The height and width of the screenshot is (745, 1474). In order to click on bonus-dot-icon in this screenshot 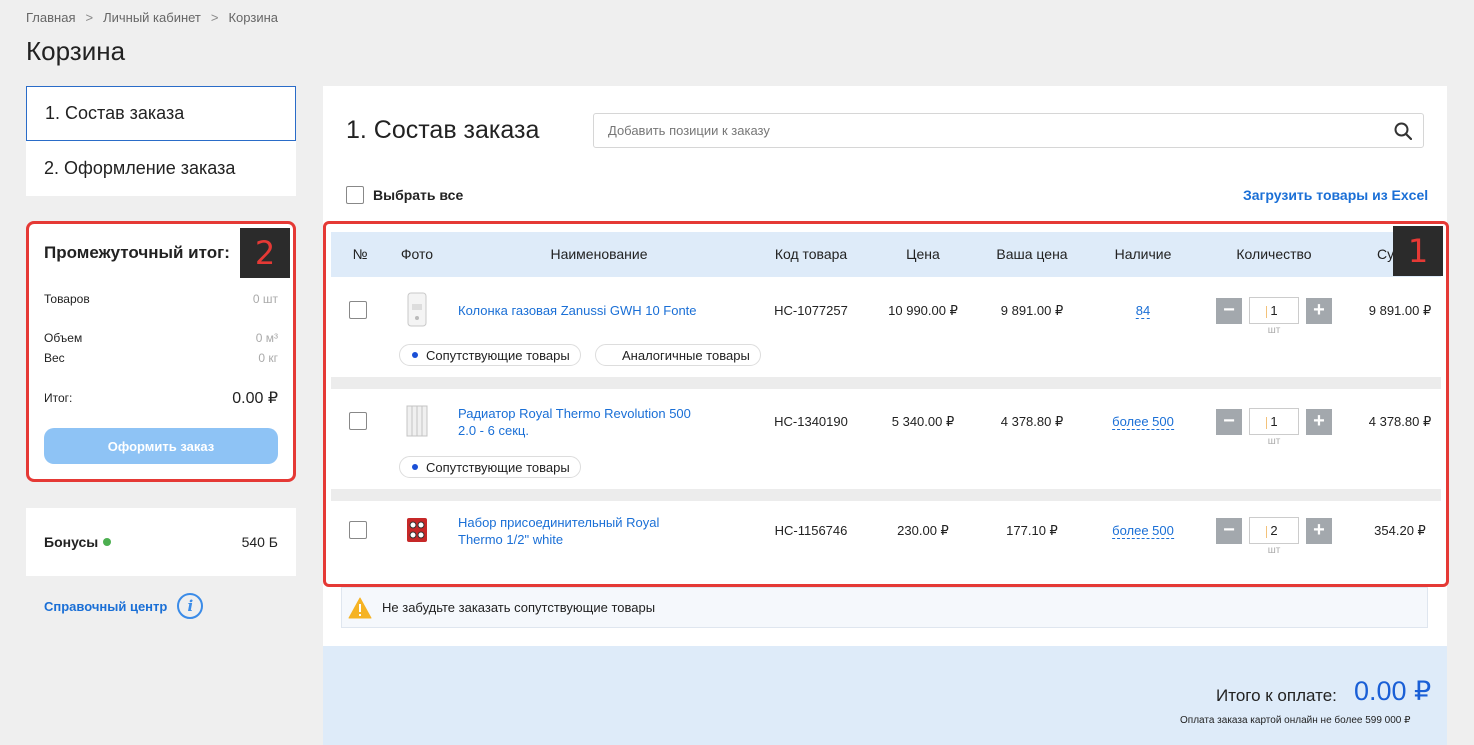, I will do `click(107, 542)`.